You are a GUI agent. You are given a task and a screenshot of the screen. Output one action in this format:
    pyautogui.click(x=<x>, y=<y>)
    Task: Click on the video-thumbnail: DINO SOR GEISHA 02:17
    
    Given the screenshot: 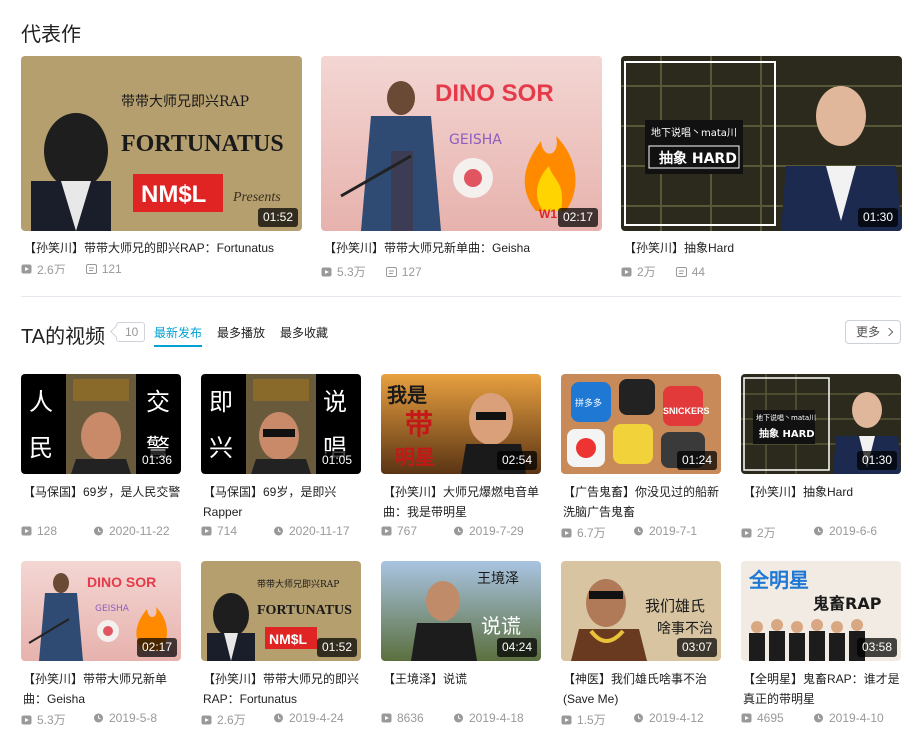 What is the action you would take?
    pyautogui.click(x=101, y=611)
    